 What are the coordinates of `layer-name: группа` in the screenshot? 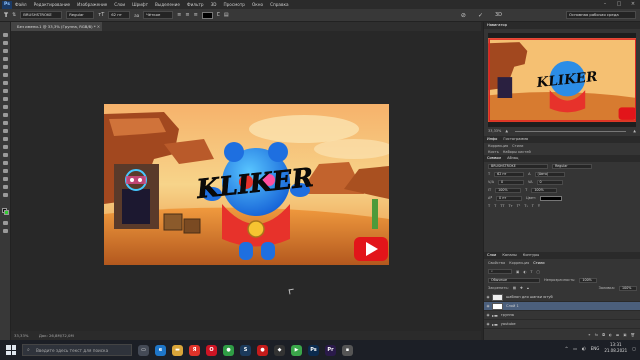 It's located at (507, 315).